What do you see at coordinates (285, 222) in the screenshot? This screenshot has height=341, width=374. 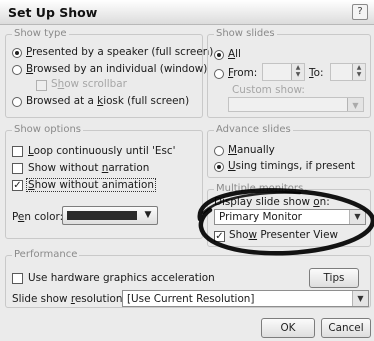 I see `hand-drawn-highlight-ellipse` at bounding box center [285, 222].